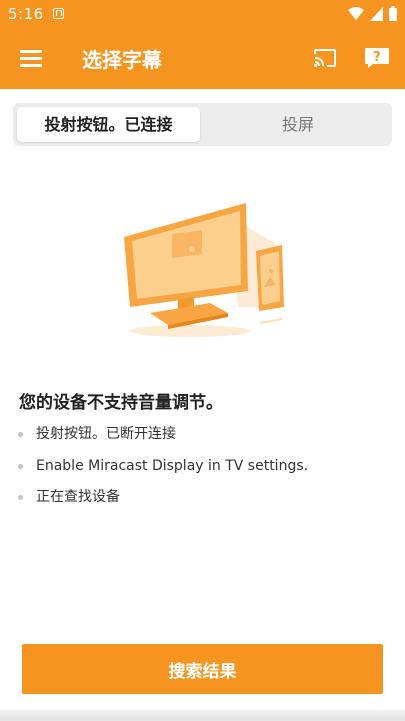  What do you see at coordinates (121, 403) in the screenshot?
I see `unsupported-message-title: 您的设备不支持音量调节。` at bounding box center [121, 403].